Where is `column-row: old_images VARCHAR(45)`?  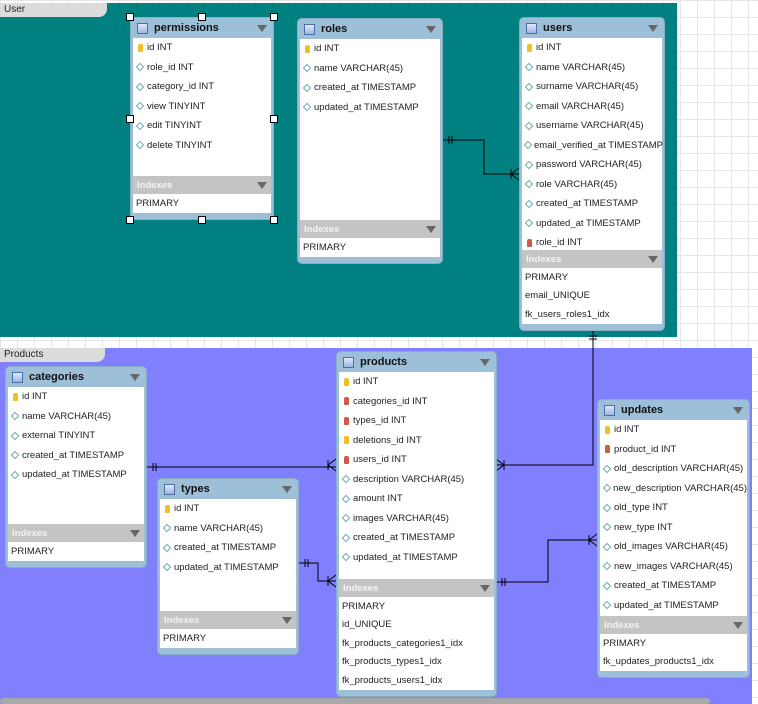
column-row: old_images VARCHAR(45) is located at coordinates (673, 547).